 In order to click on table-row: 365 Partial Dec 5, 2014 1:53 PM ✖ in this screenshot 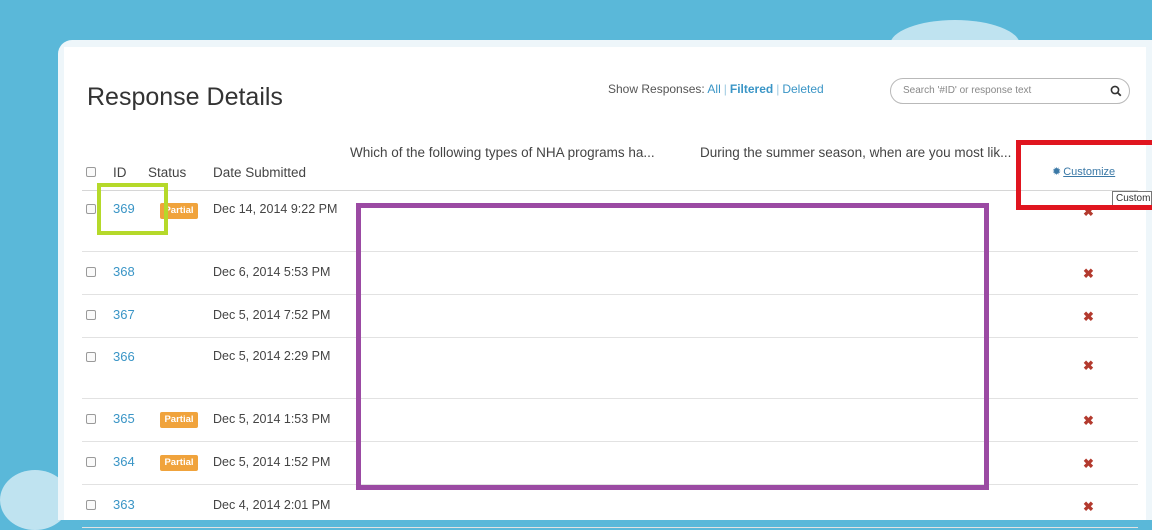, I will do `click(610, 420)`.